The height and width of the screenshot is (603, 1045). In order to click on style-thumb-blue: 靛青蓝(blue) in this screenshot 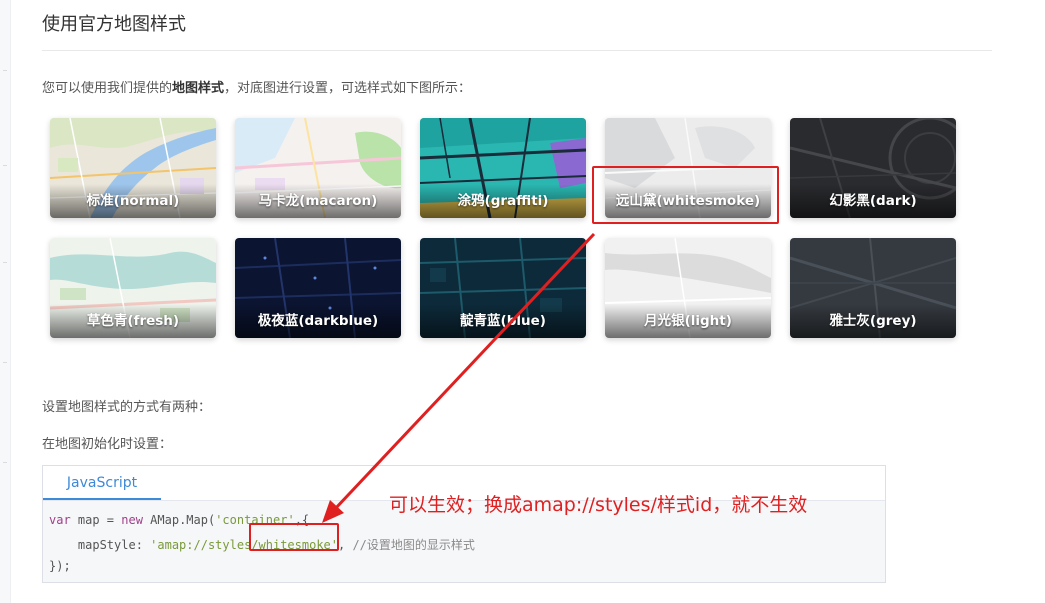, I will do `click(503, 288)`.